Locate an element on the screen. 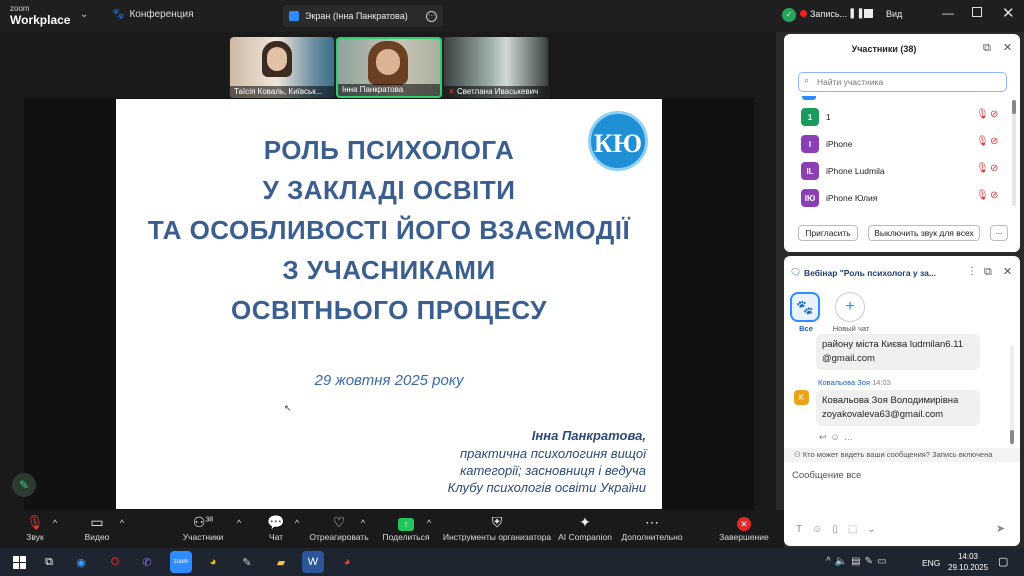 This screenshot has height=576, width=1024. send-icon: ➤ is located at coordinates (1000, 528).